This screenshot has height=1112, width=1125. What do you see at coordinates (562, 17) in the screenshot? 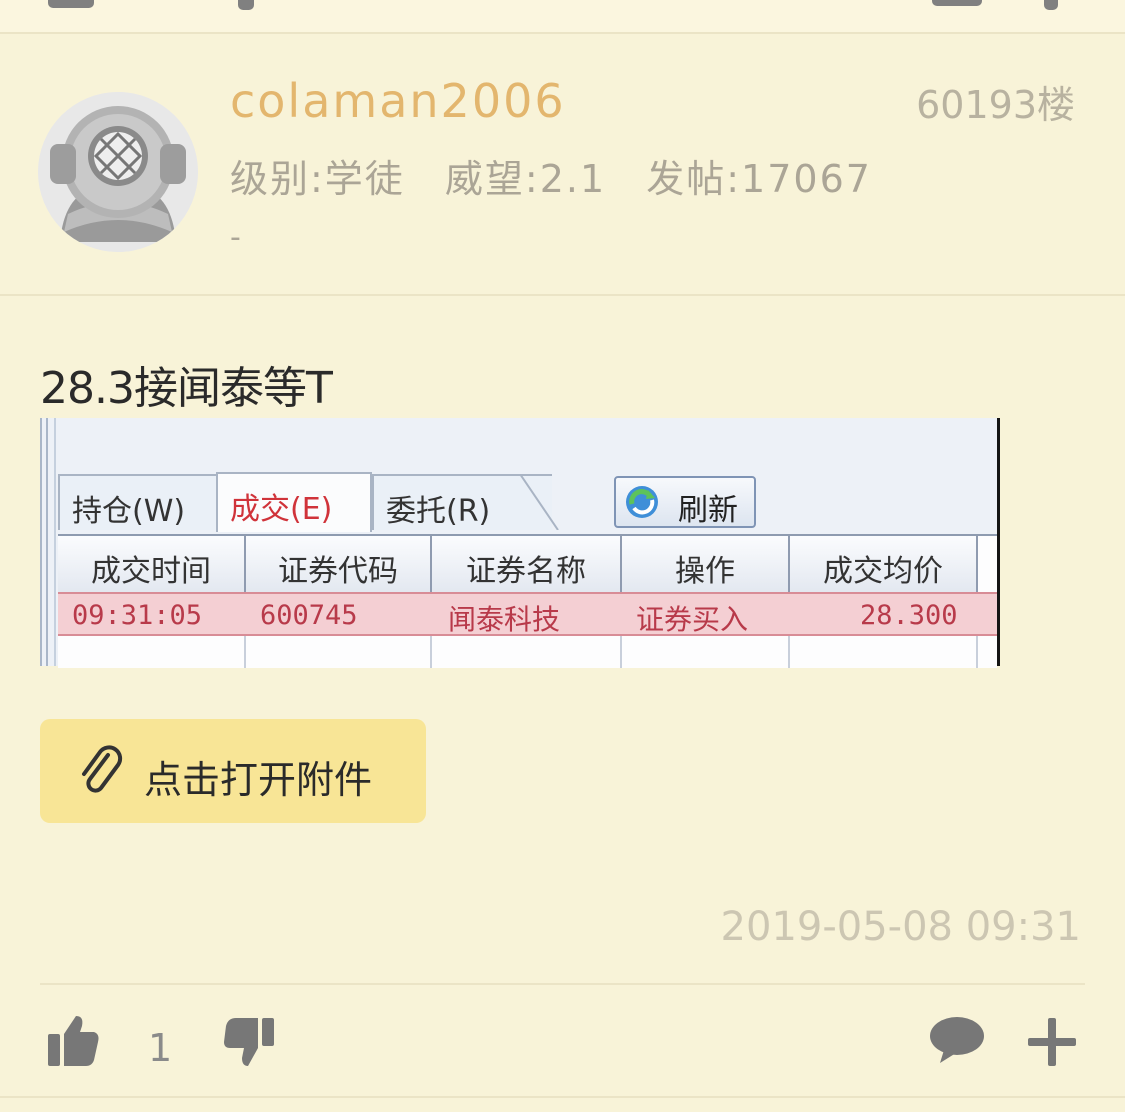
I see `previous-post-action-bar` at bounding box center [562, 17].